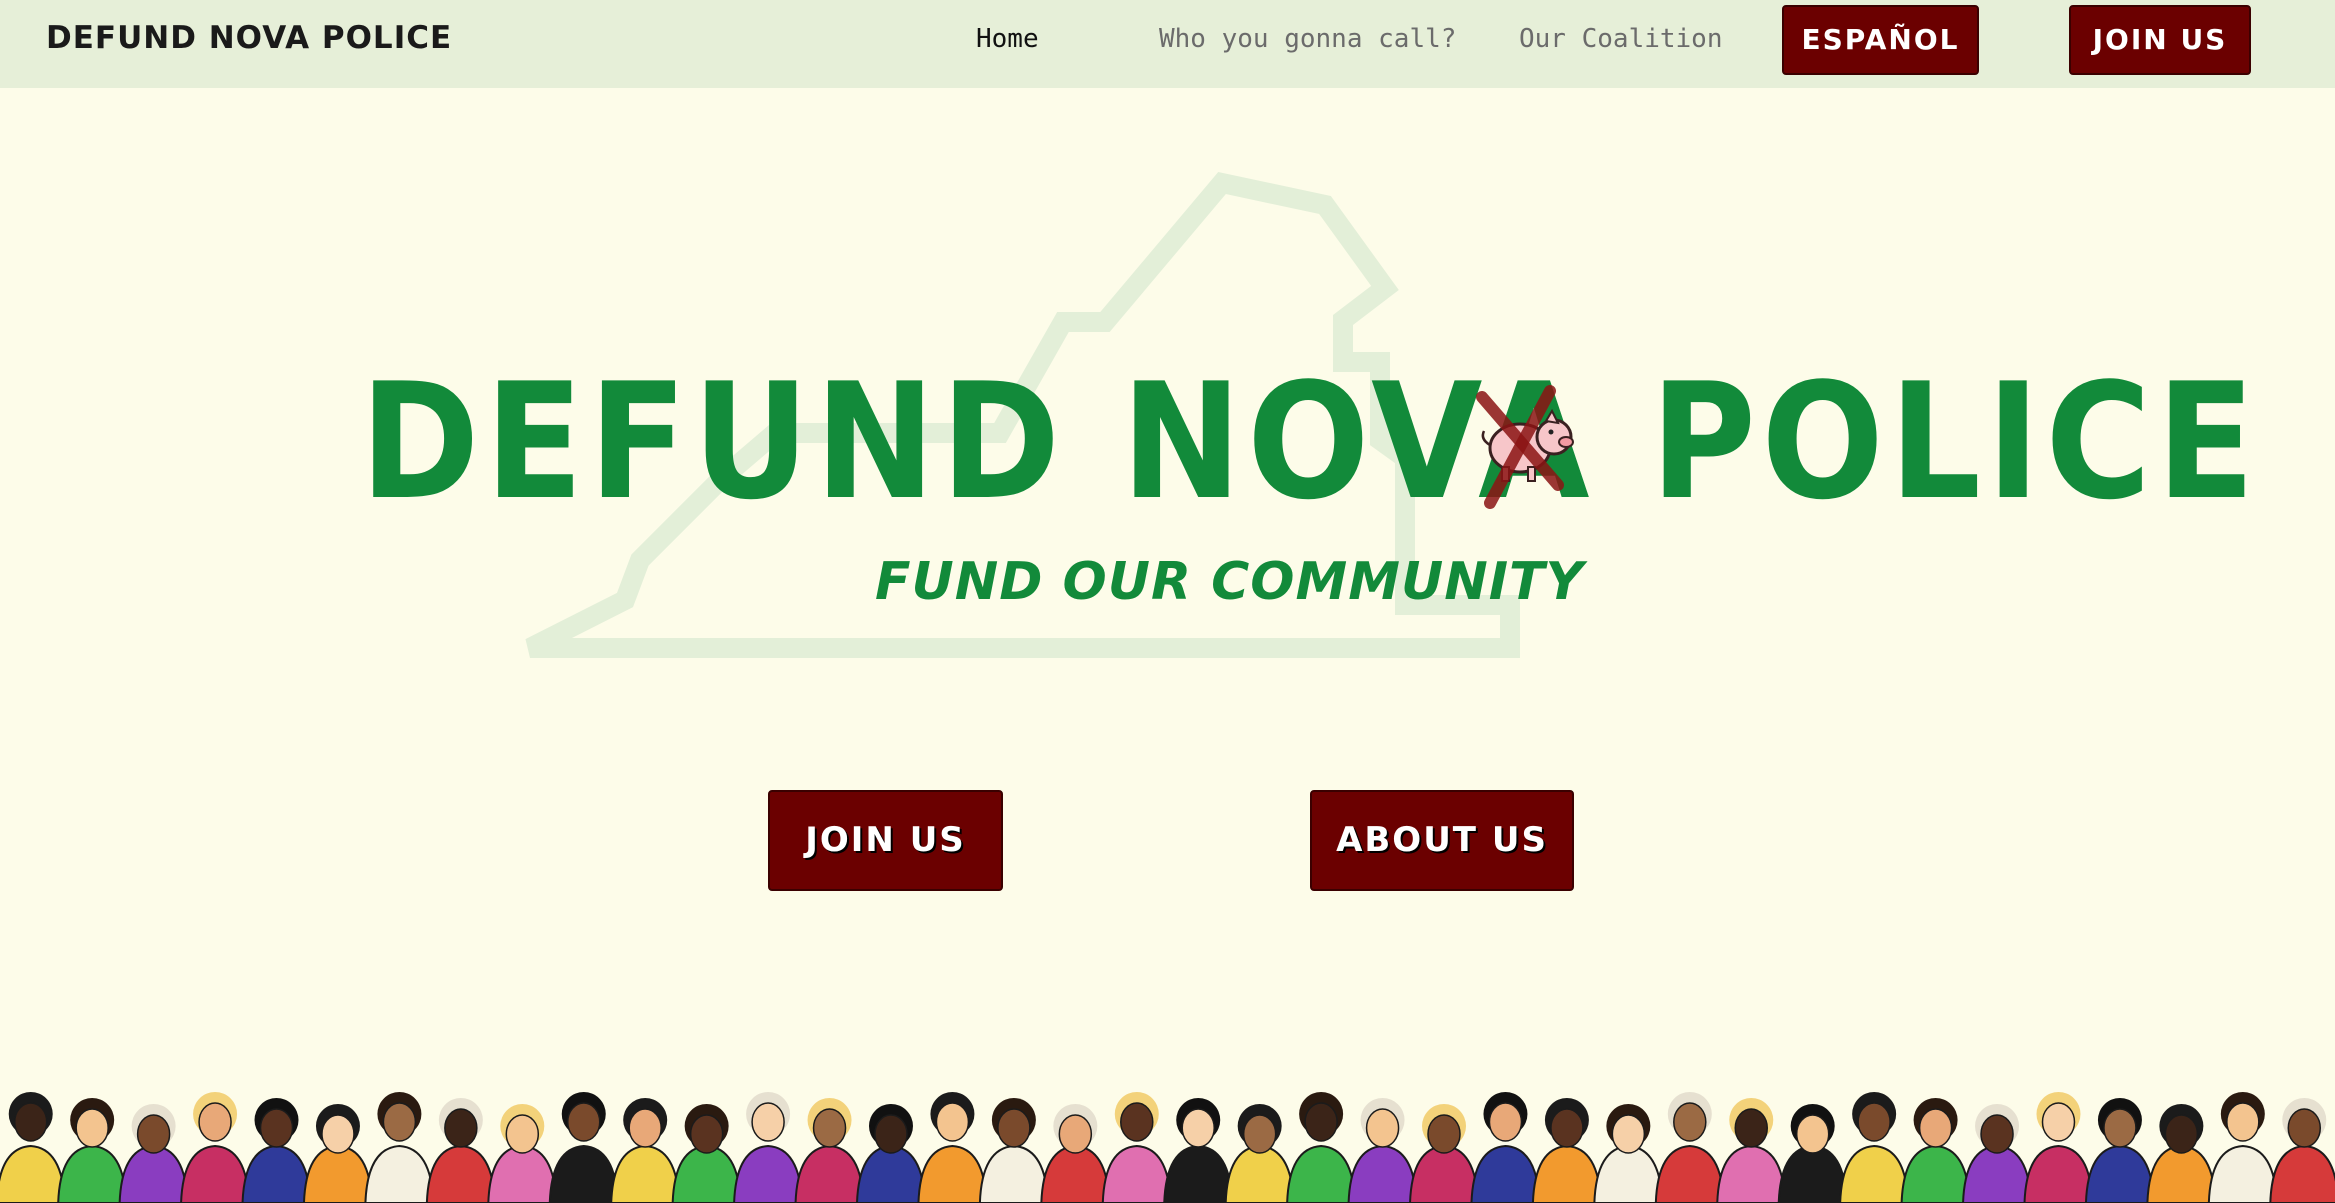 The image size is (2335, 1203). I want to click on hero-subtitle: FUND OUR COMMUNITY, so click(1230, 582).